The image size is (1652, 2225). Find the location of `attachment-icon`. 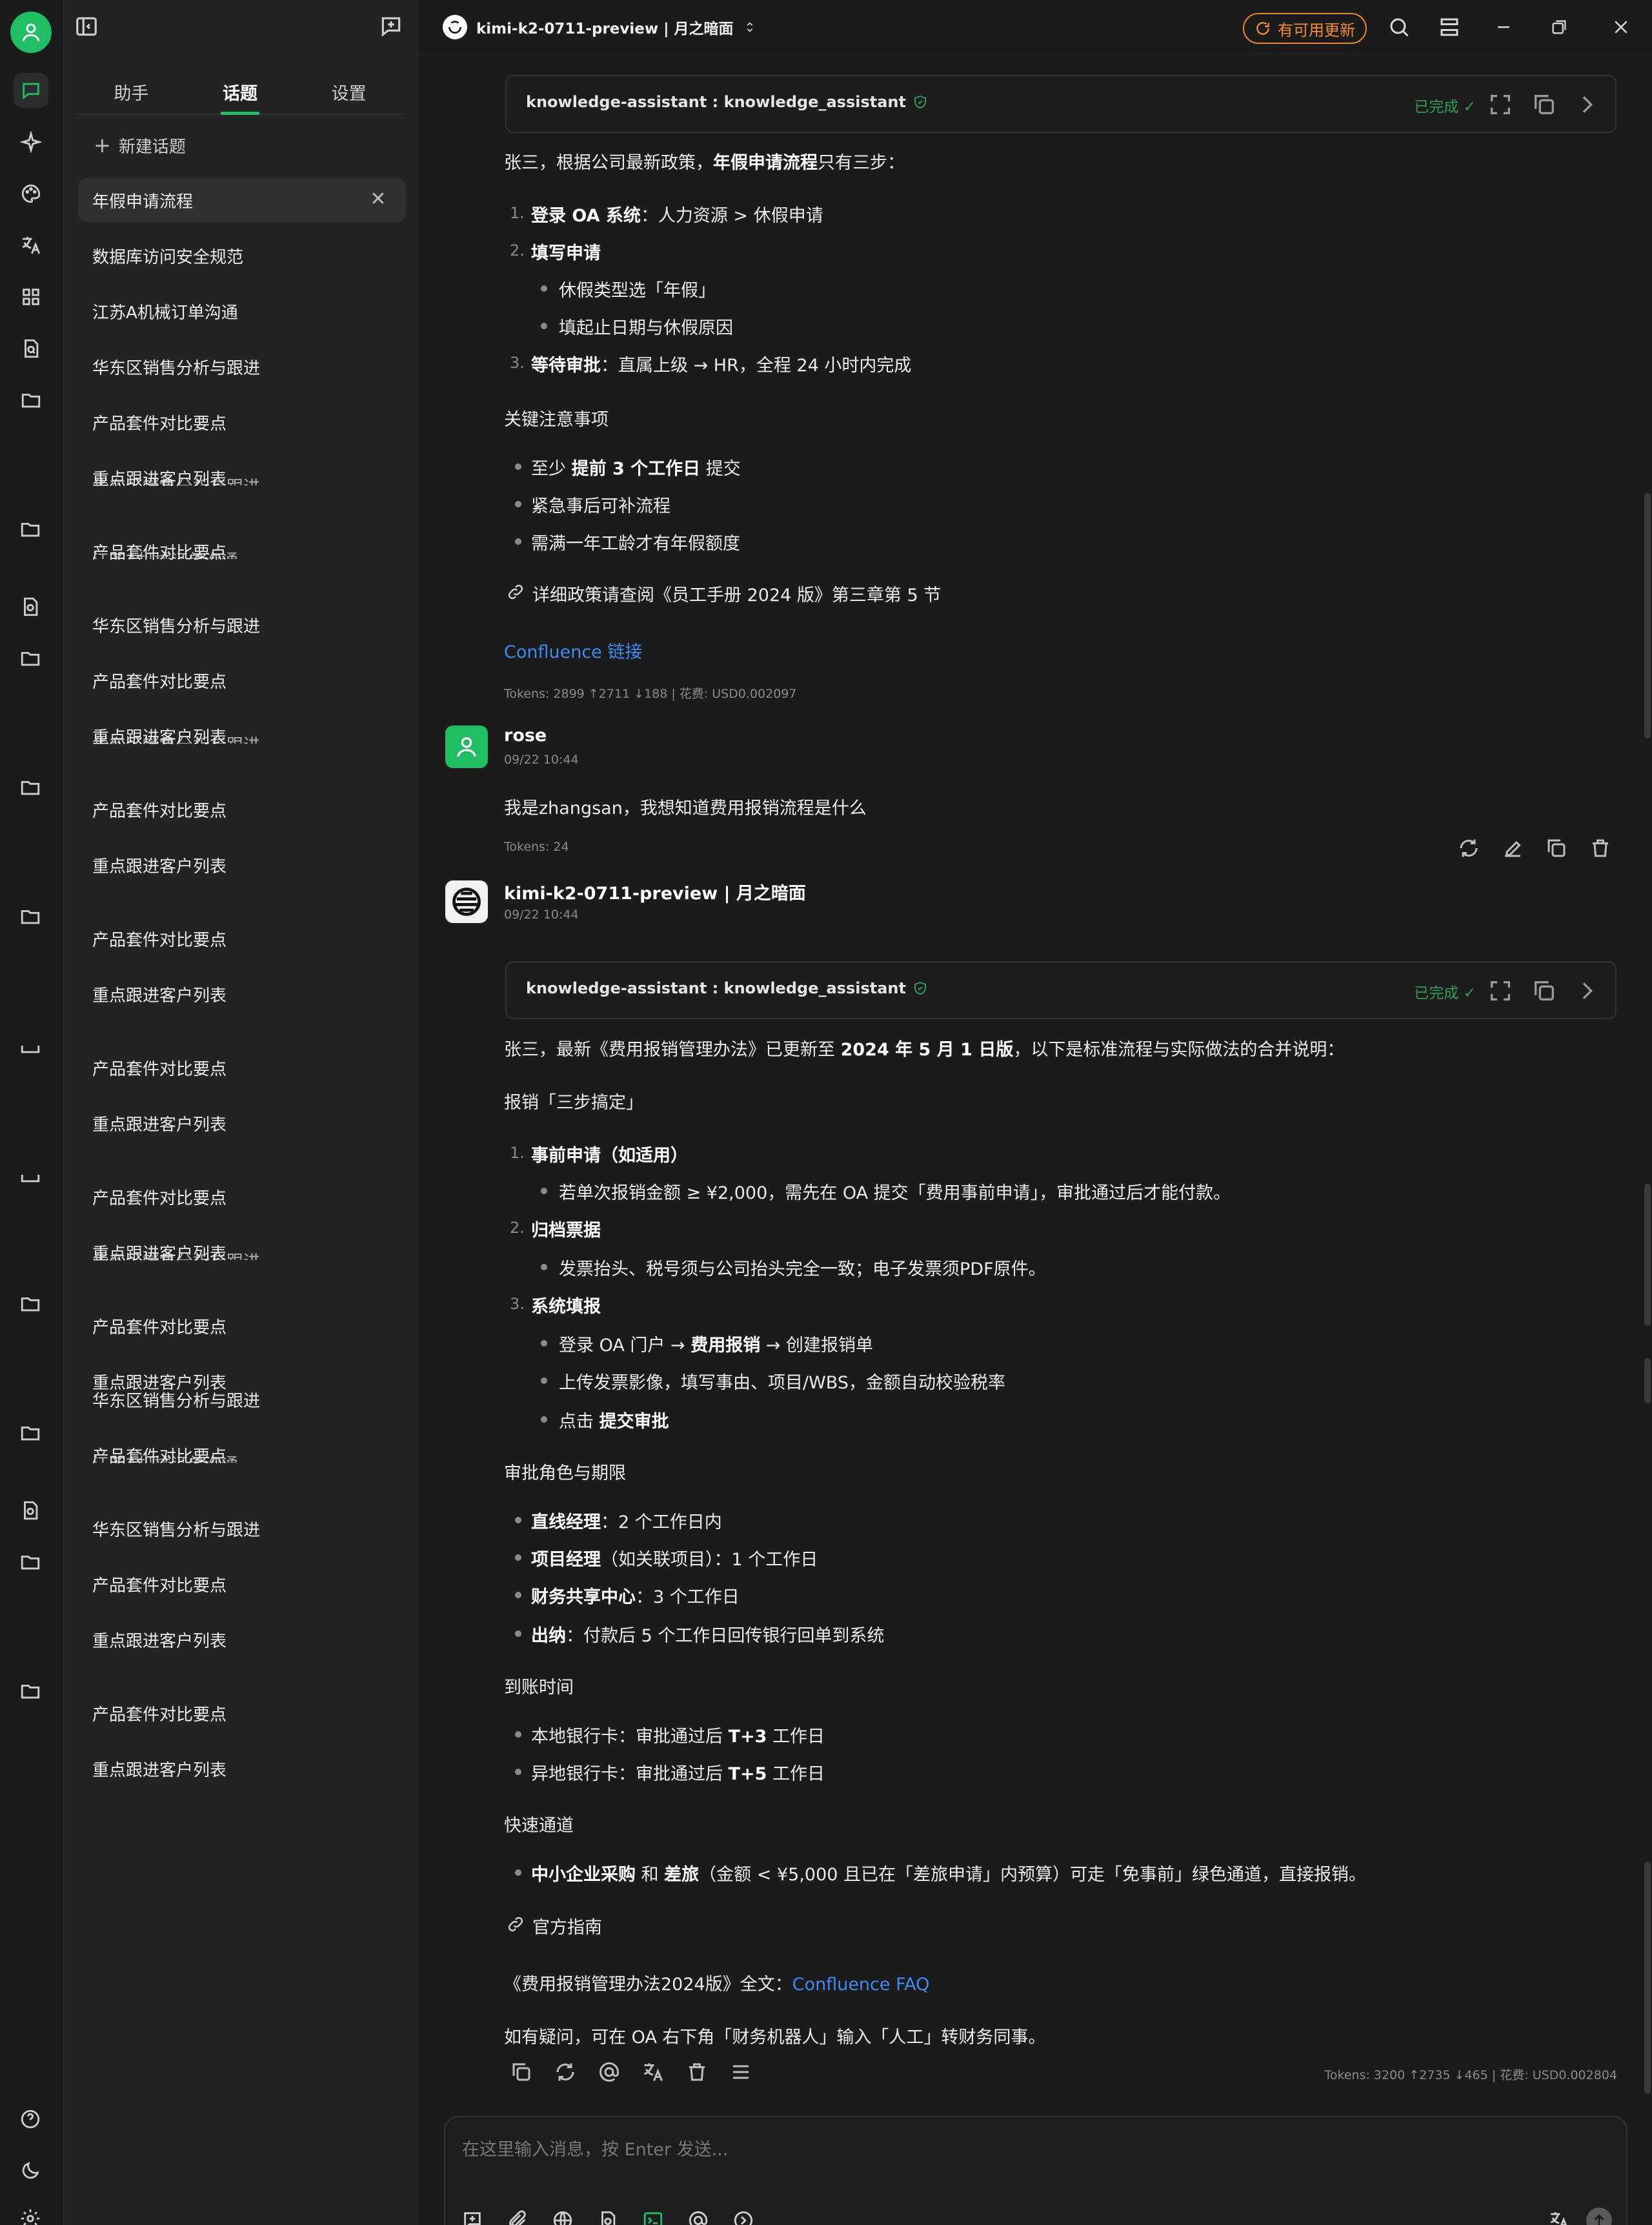

attachment-icon is located at coordinates (517, 2216).